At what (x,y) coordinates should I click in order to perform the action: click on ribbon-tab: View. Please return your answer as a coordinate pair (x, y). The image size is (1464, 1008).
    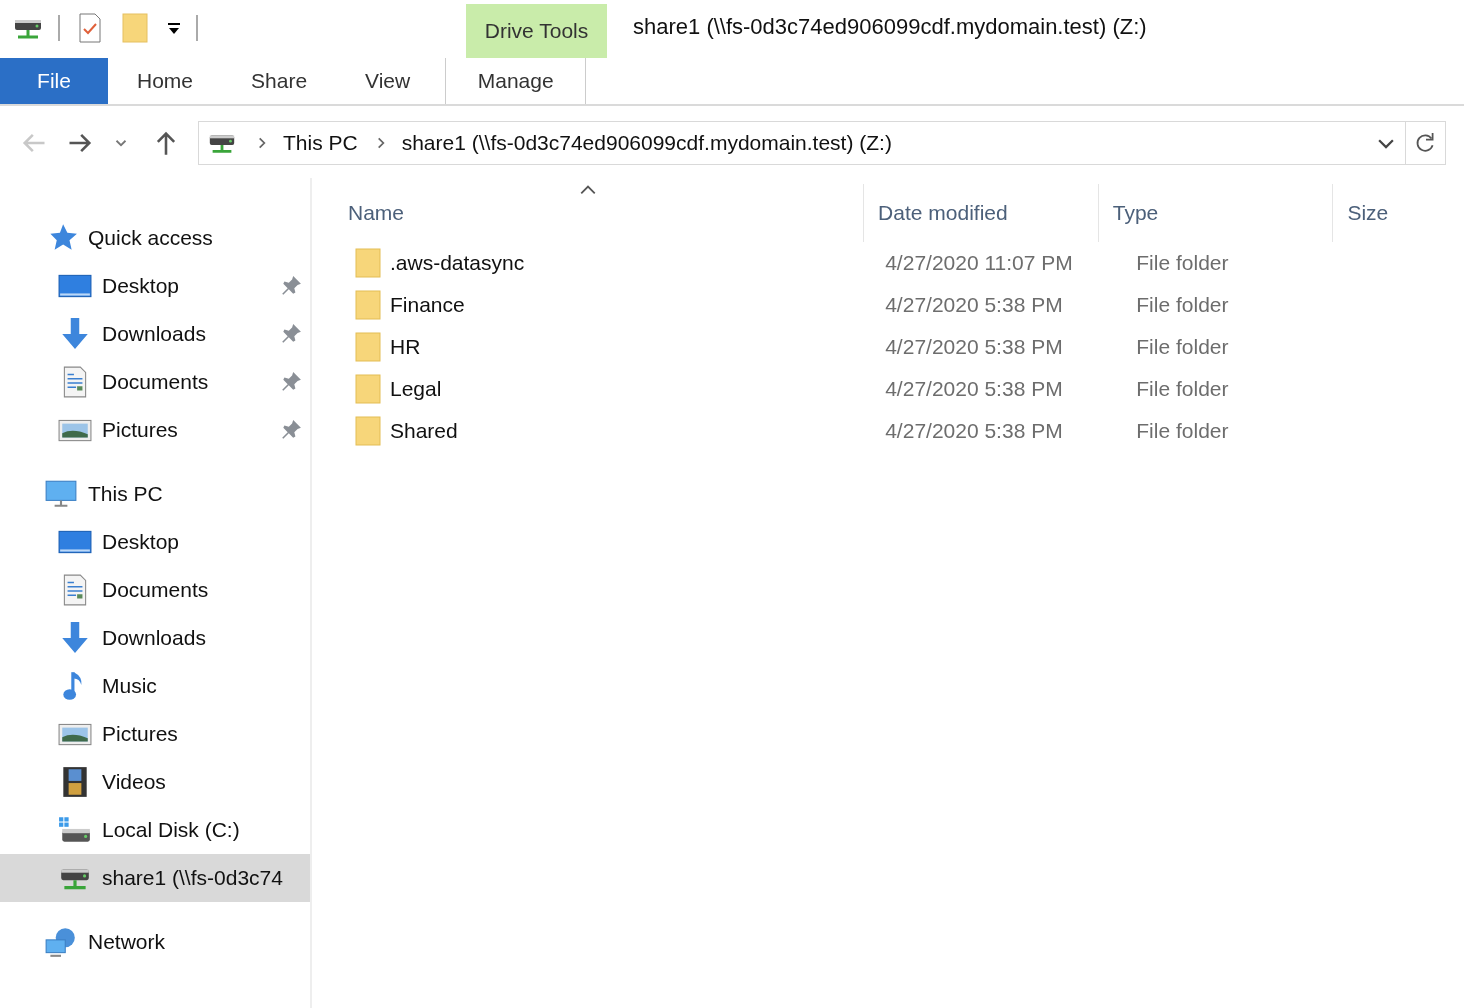
    Looking at the image, I should click on (388, 81).